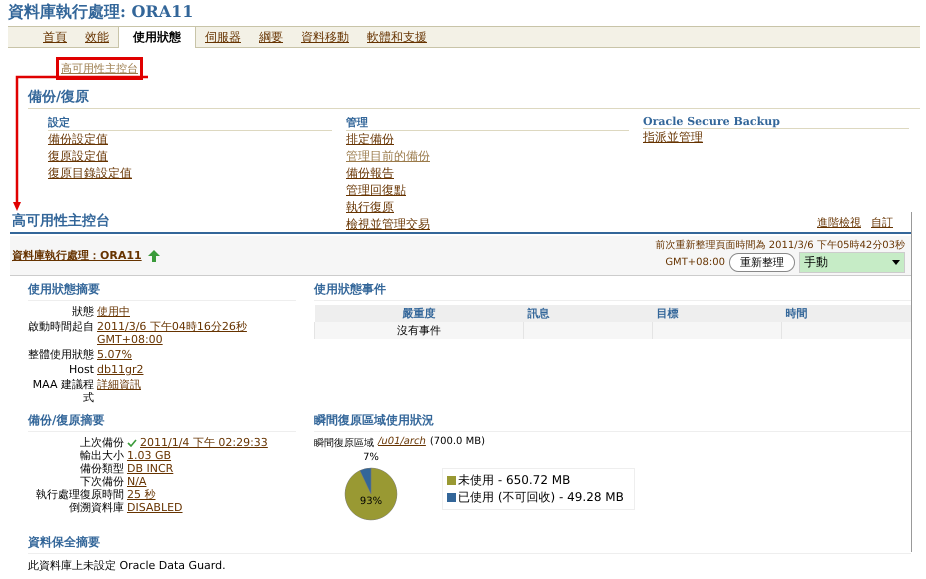  Describe the element at coordinates (487, 123) in the screenshot. I see `column-heading: 管理` at that location.